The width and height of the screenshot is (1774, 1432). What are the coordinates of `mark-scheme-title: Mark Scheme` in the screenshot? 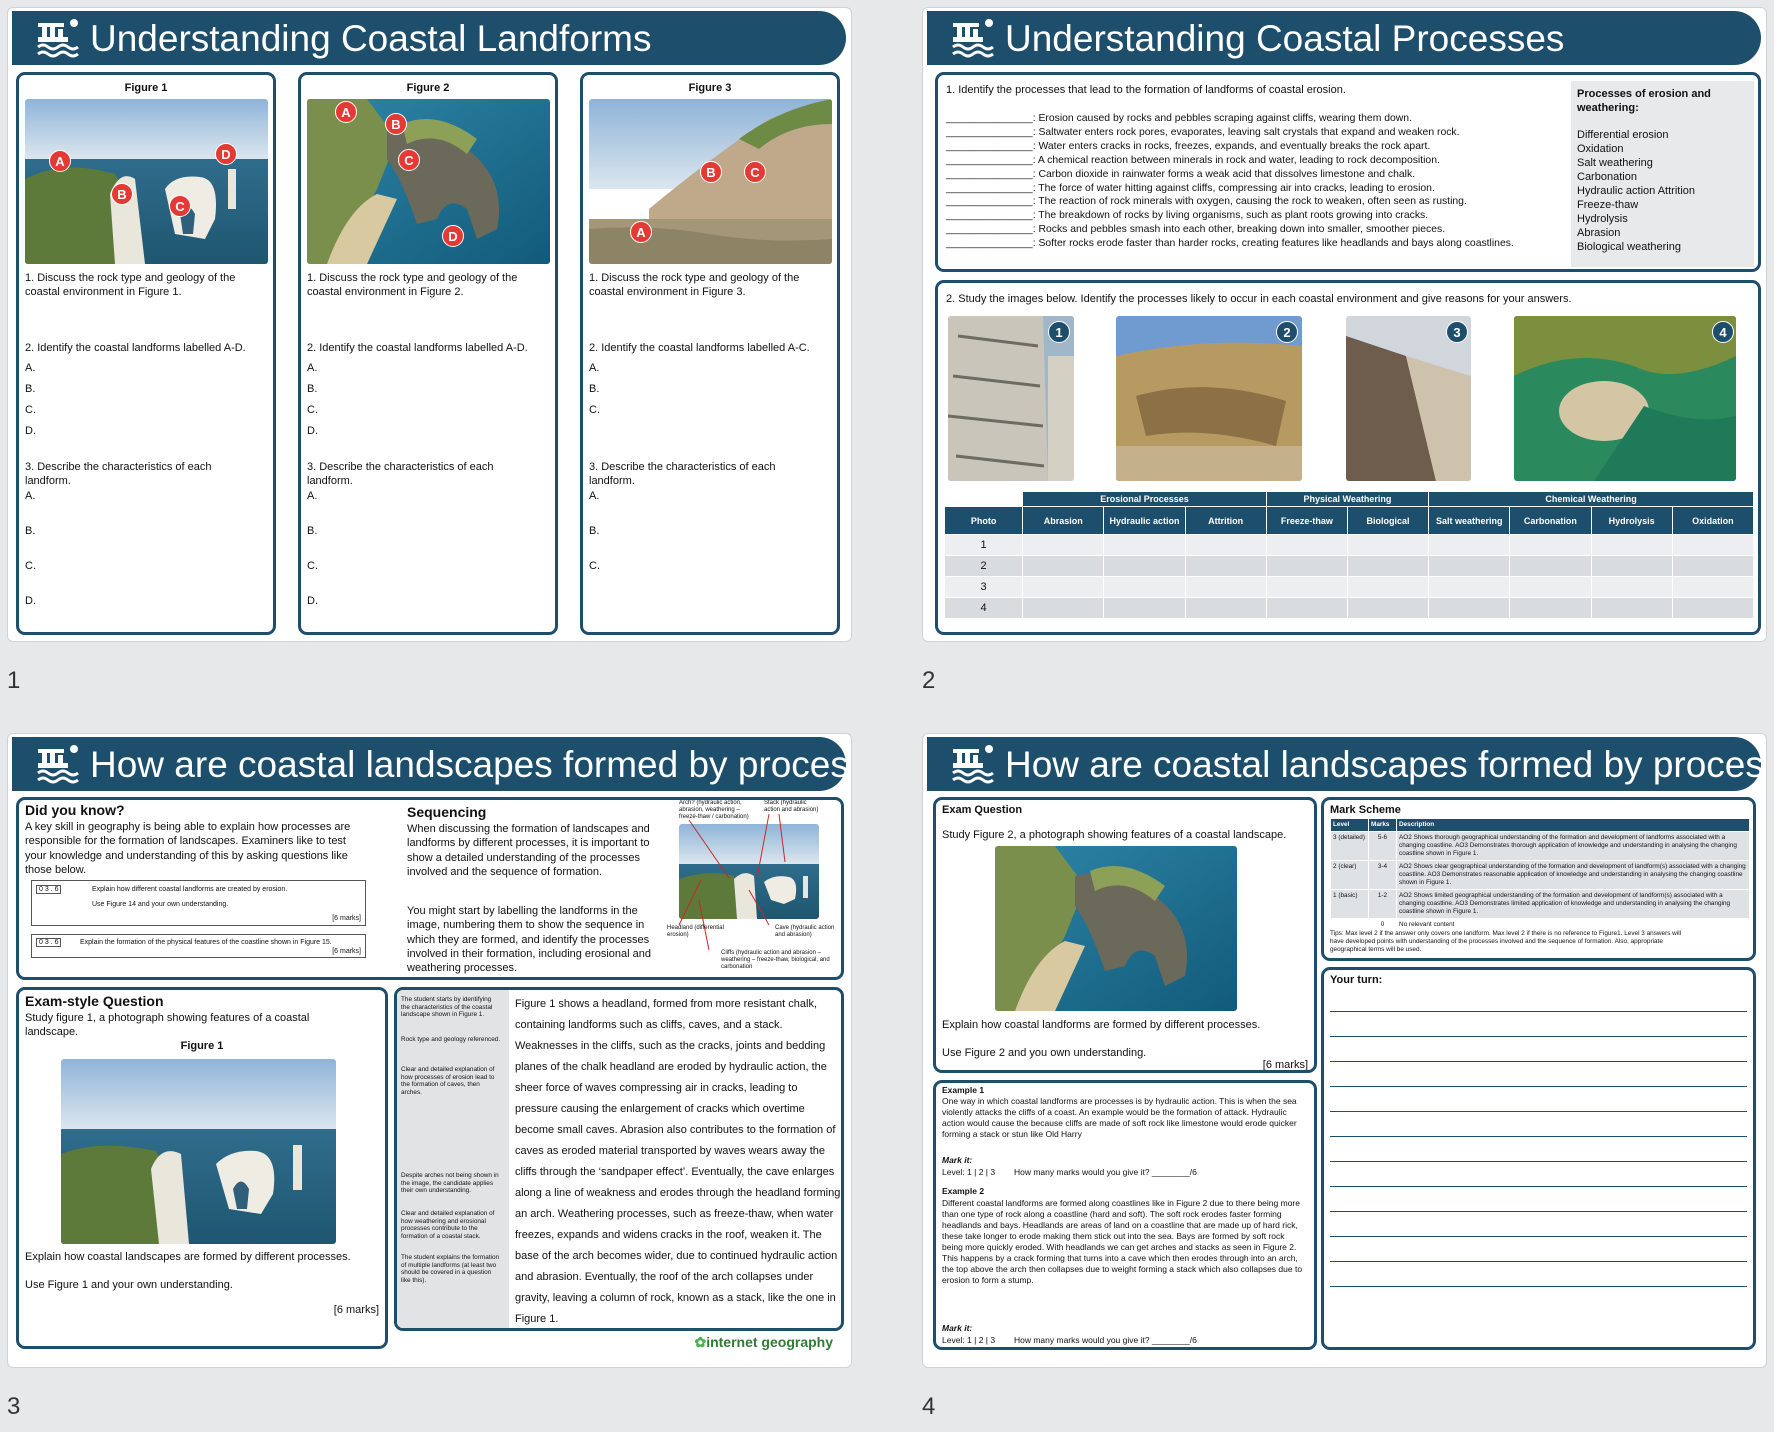 It's located at (1365, 810).